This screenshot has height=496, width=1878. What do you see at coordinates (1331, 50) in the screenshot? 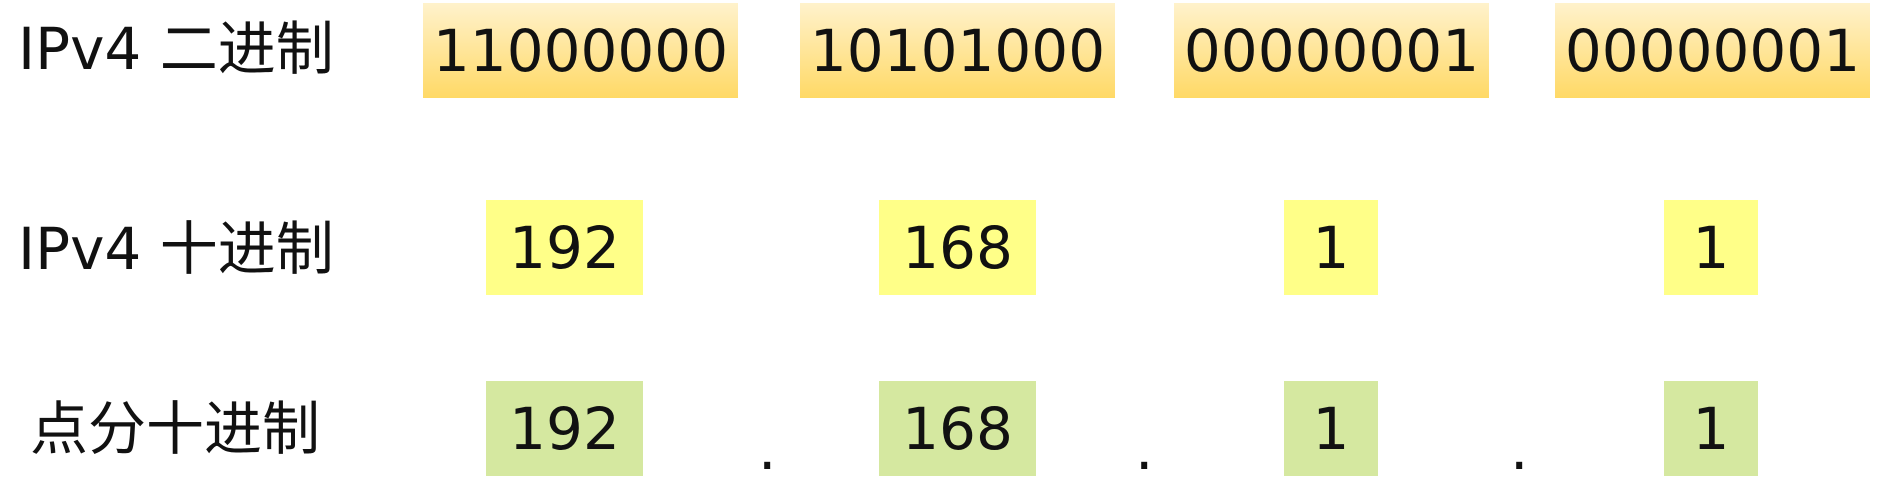
I see `binary-octet-3: 00000001` at bounding box center [1331, 50].